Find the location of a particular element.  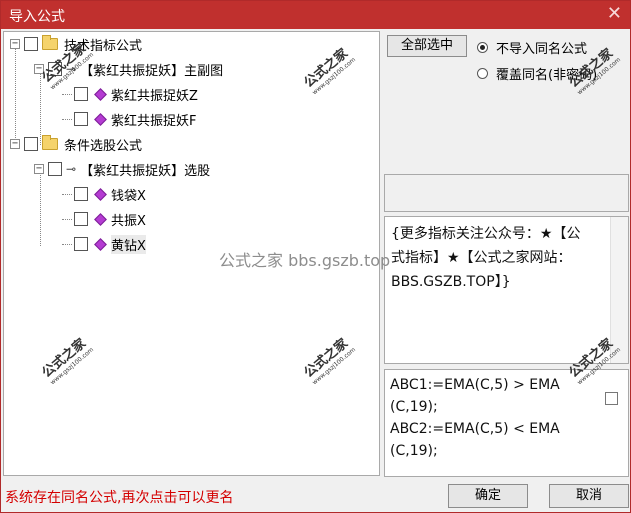

tree-node-formula: 钱袋X is located at coordinates (104, 194).